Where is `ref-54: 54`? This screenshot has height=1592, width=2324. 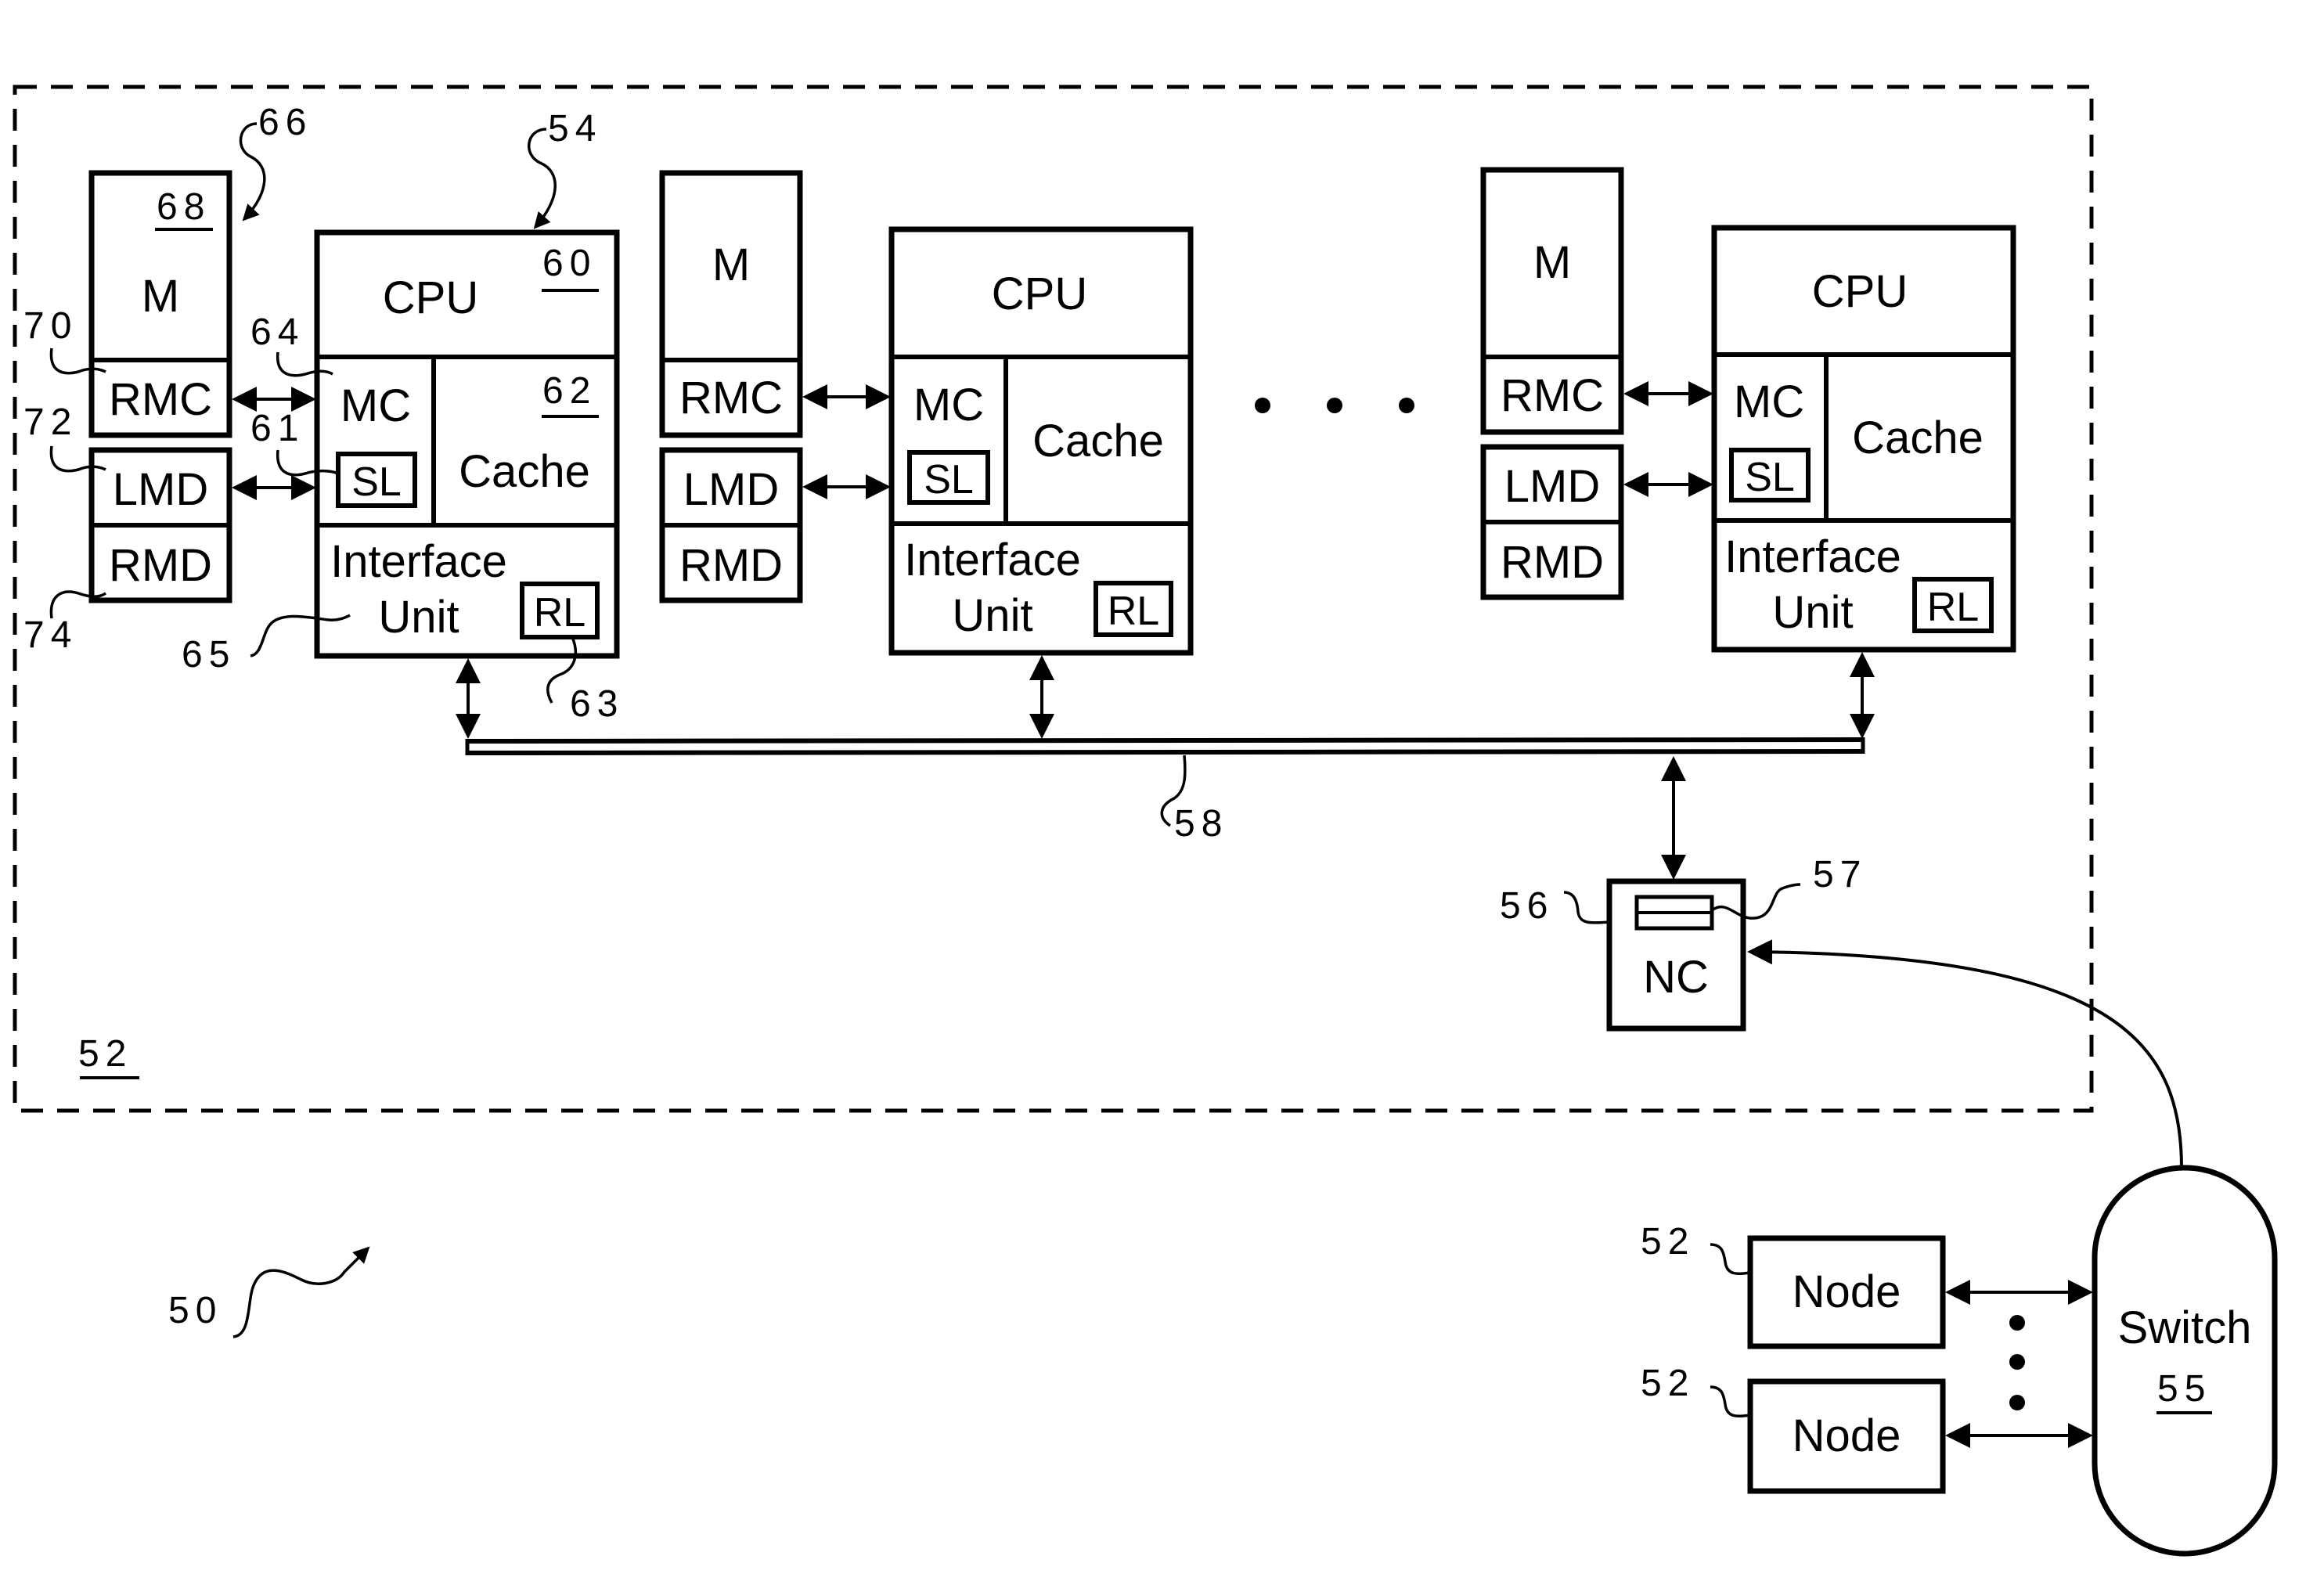 ref-54: 54 is located at coordinates (575, 128).